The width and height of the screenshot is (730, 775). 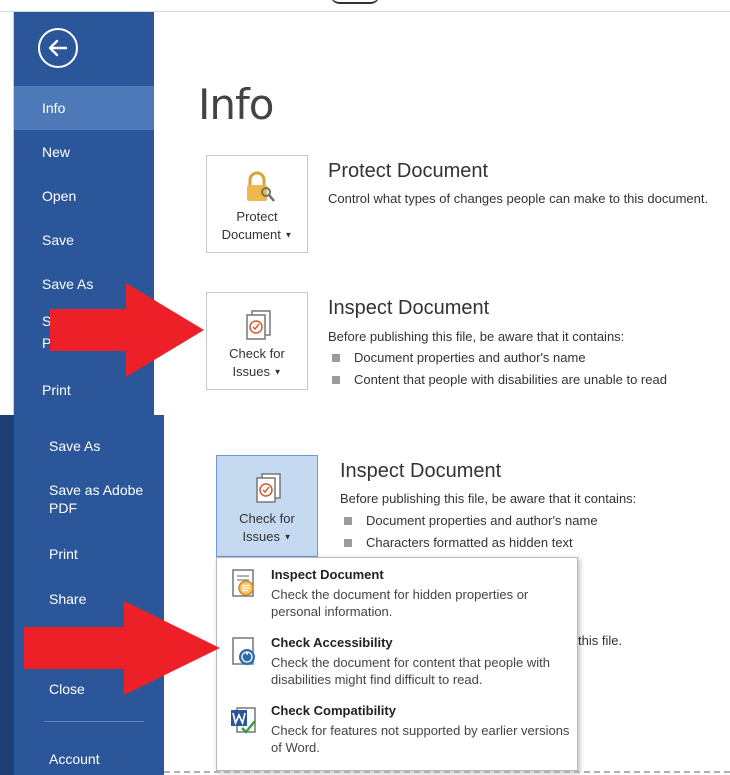 What do you see at coordinates (243, 651) in the screenshot?
I see `accessibility-icon` at bounding box center [243, 651].